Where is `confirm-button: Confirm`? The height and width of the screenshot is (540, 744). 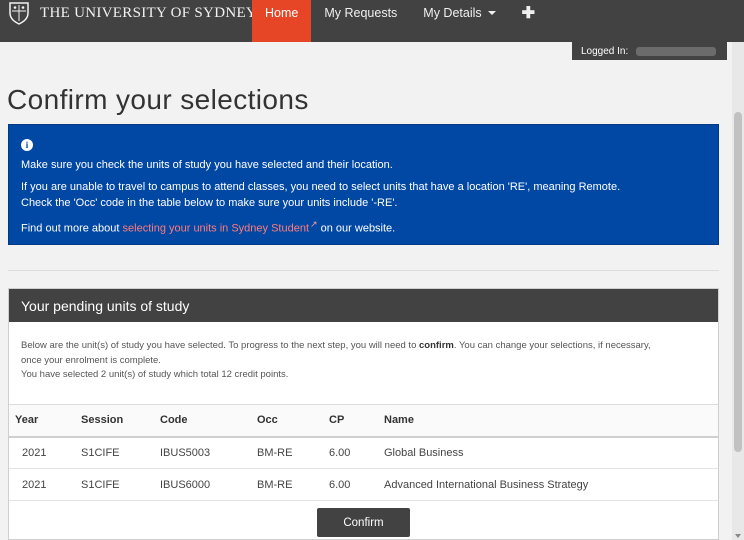
confirm-button: Confirm is located at coordinates (363, 522).